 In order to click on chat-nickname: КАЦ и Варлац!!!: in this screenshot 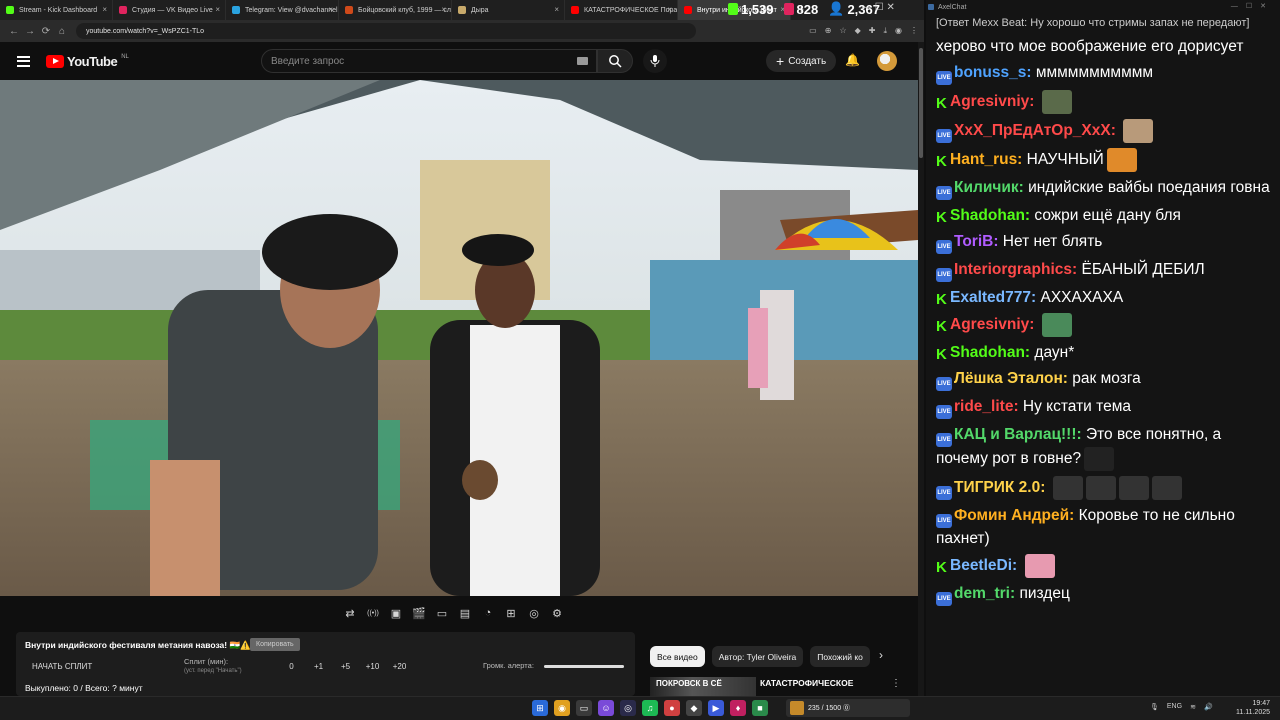, I will do `click(1018, 434)`.